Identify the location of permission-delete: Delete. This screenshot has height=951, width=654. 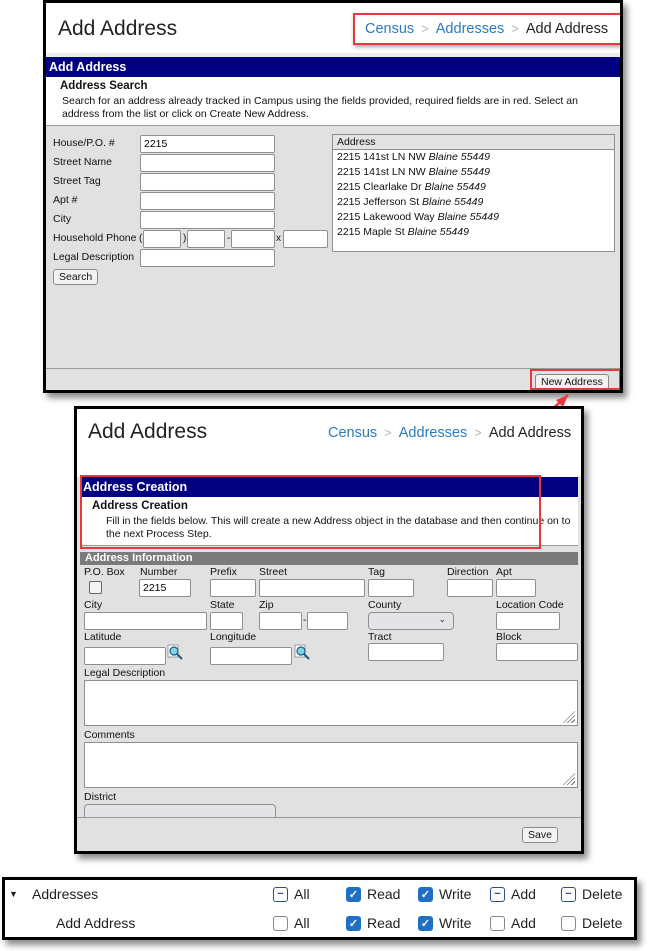
(591, 923).